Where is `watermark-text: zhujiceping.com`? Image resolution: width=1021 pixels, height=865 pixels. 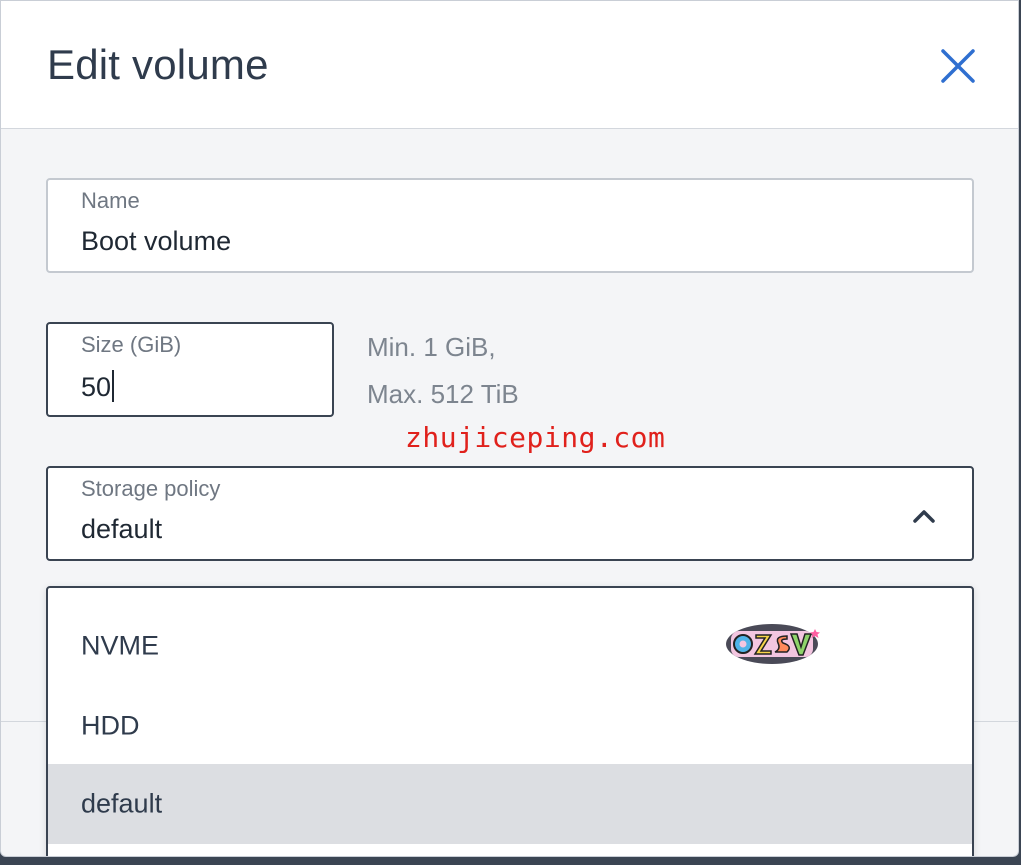 watermark-text: zhujiceping.com is located at coordinates (535, 437).